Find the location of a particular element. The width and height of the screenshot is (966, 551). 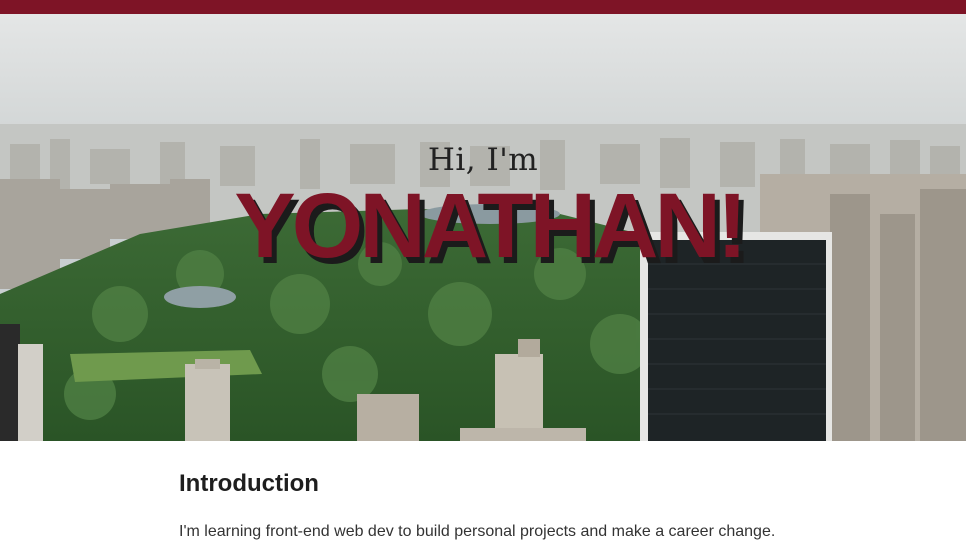

top-accent-bar is located at coordinates (483, 7).